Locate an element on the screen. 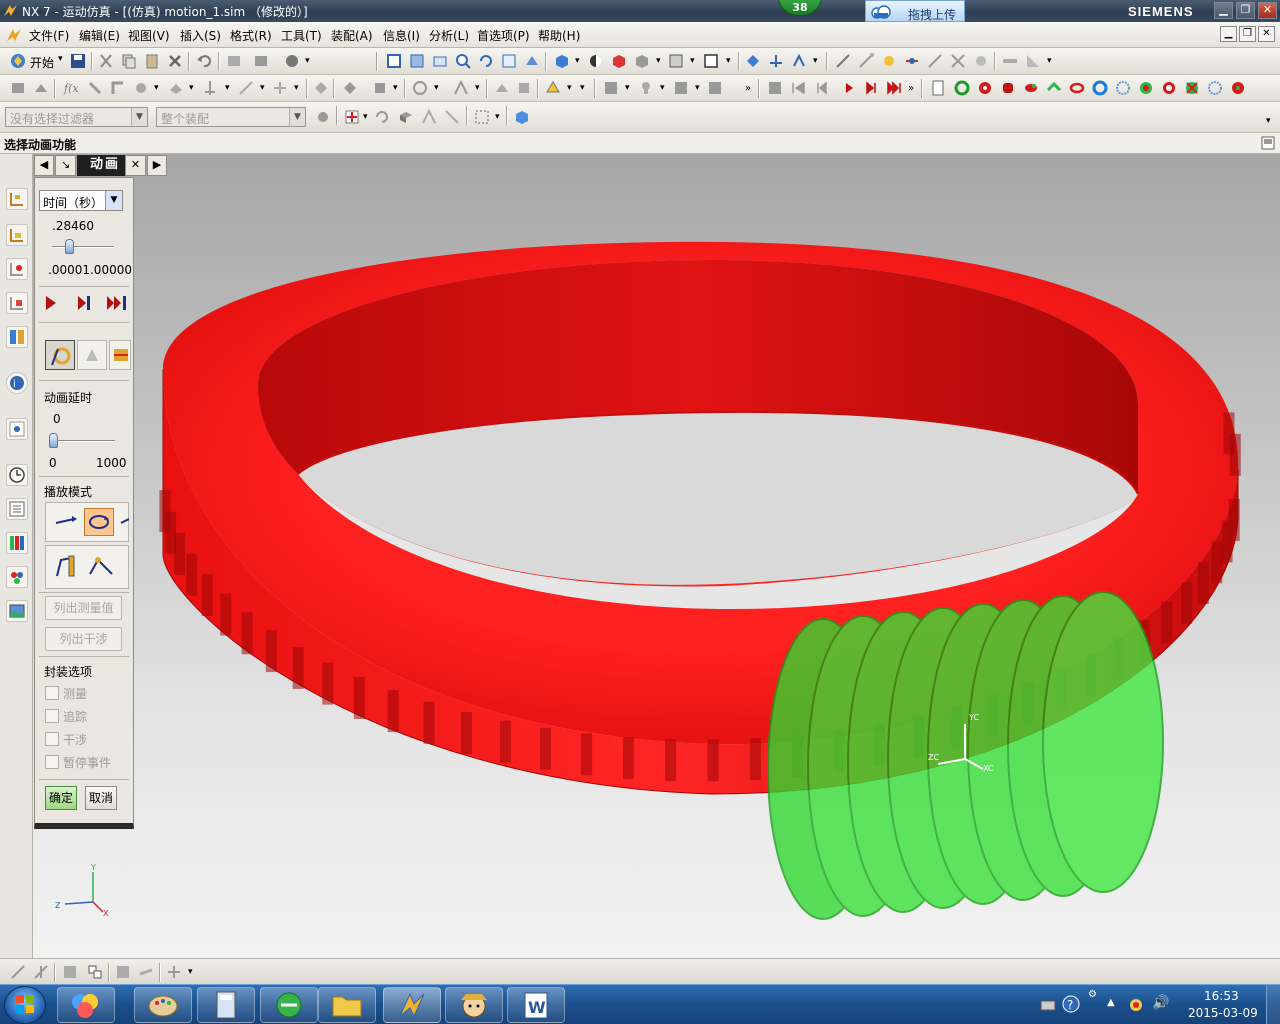  gear-motion-icon is located at coordinates (962, 88).